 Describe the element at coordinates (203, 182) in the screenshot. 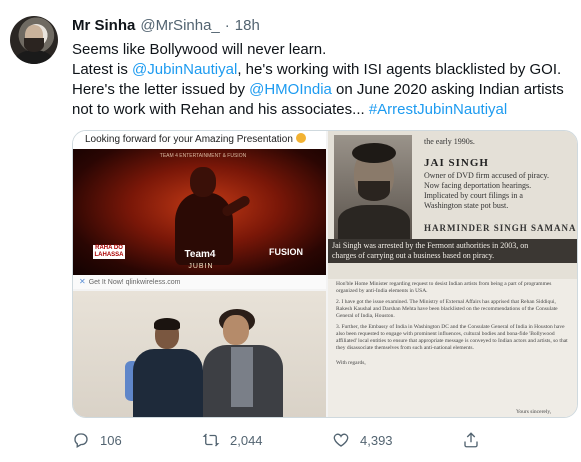

I see `singer-figure-head` at that location.